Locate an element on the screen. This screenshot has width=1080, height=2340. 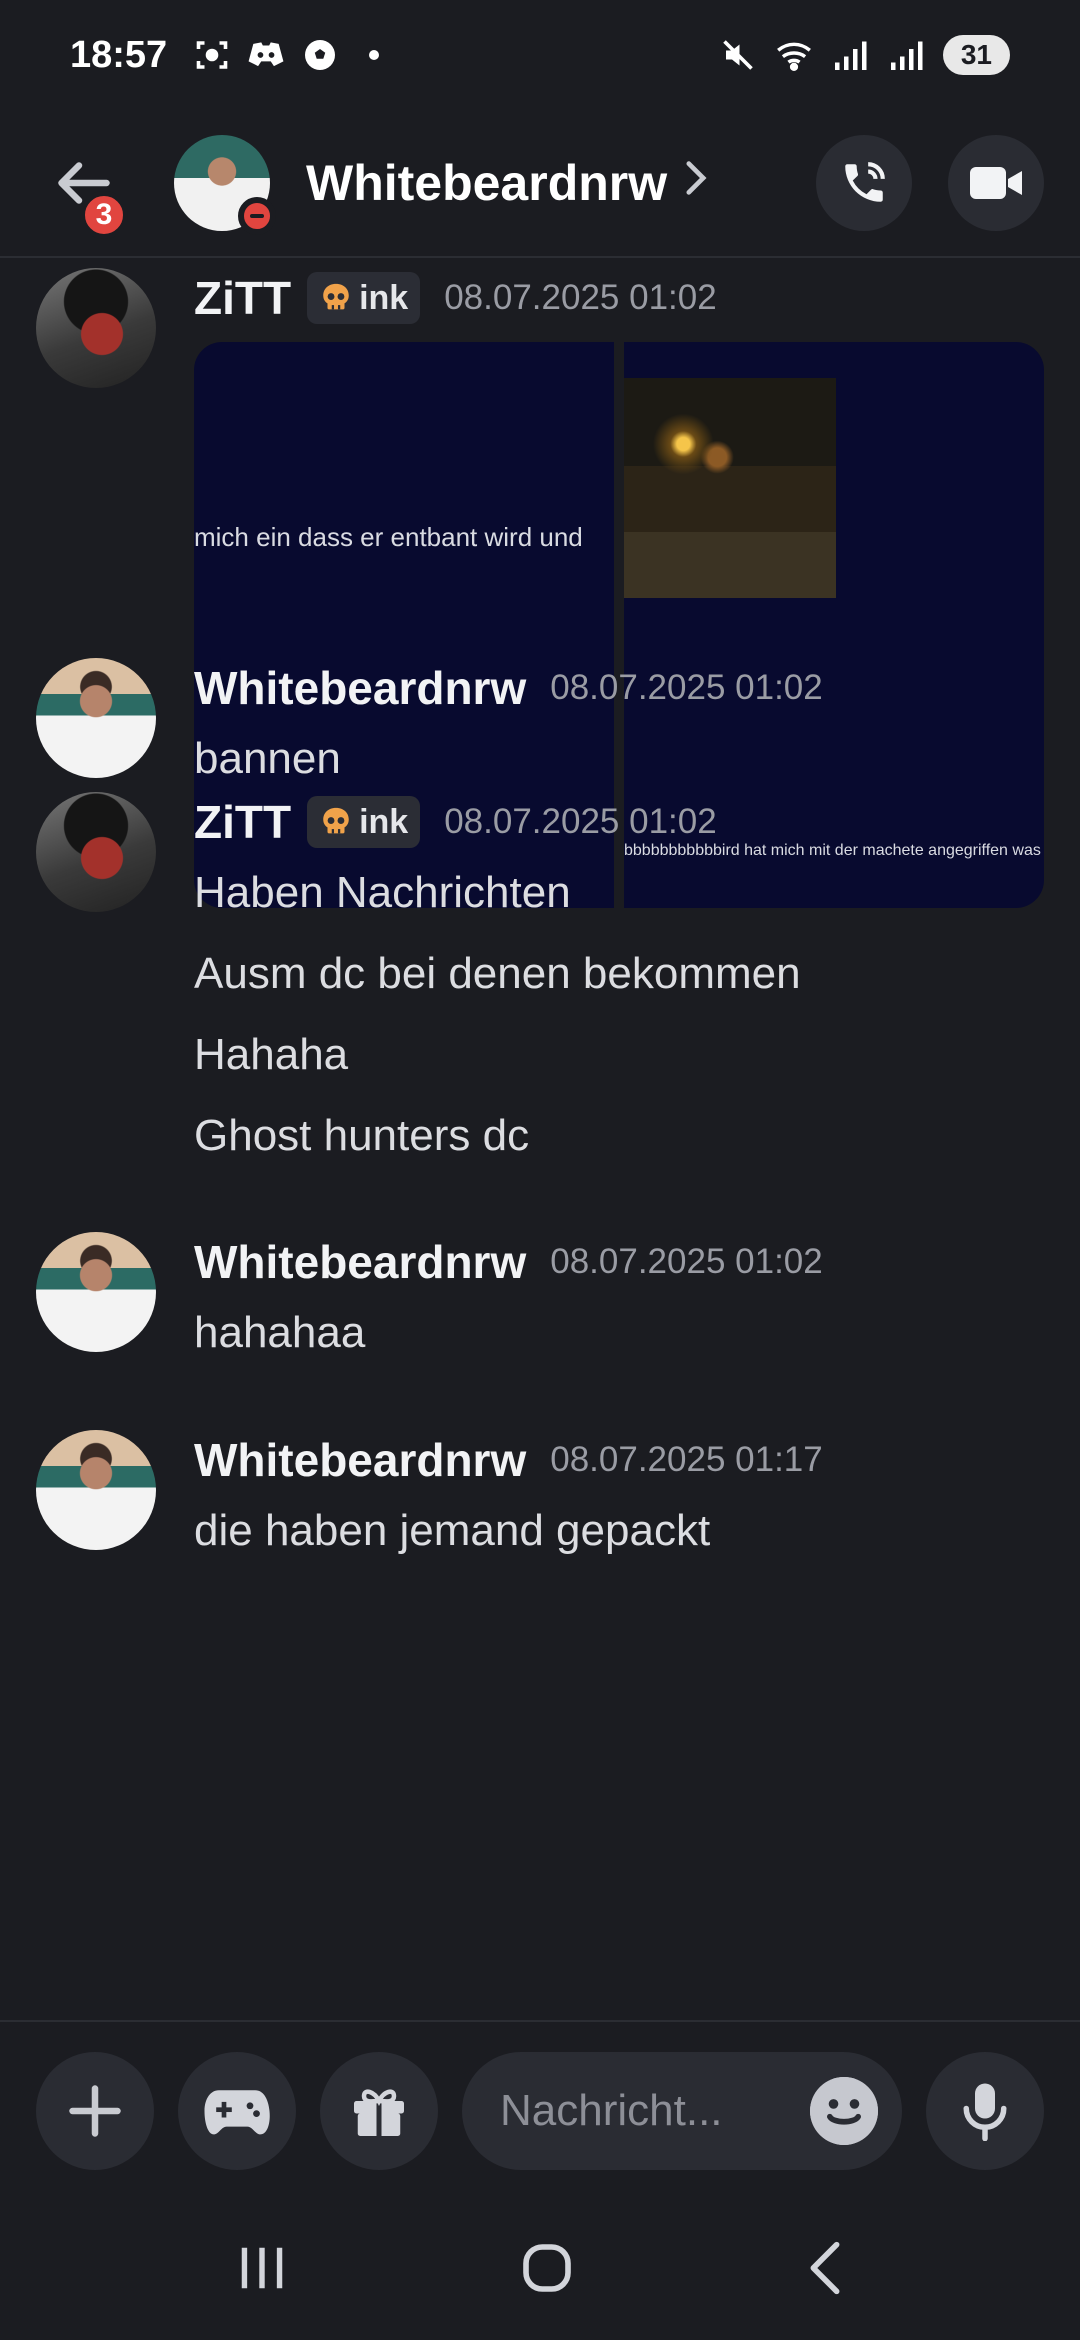
recent-apps-button is located at coordinates (262, 2270).